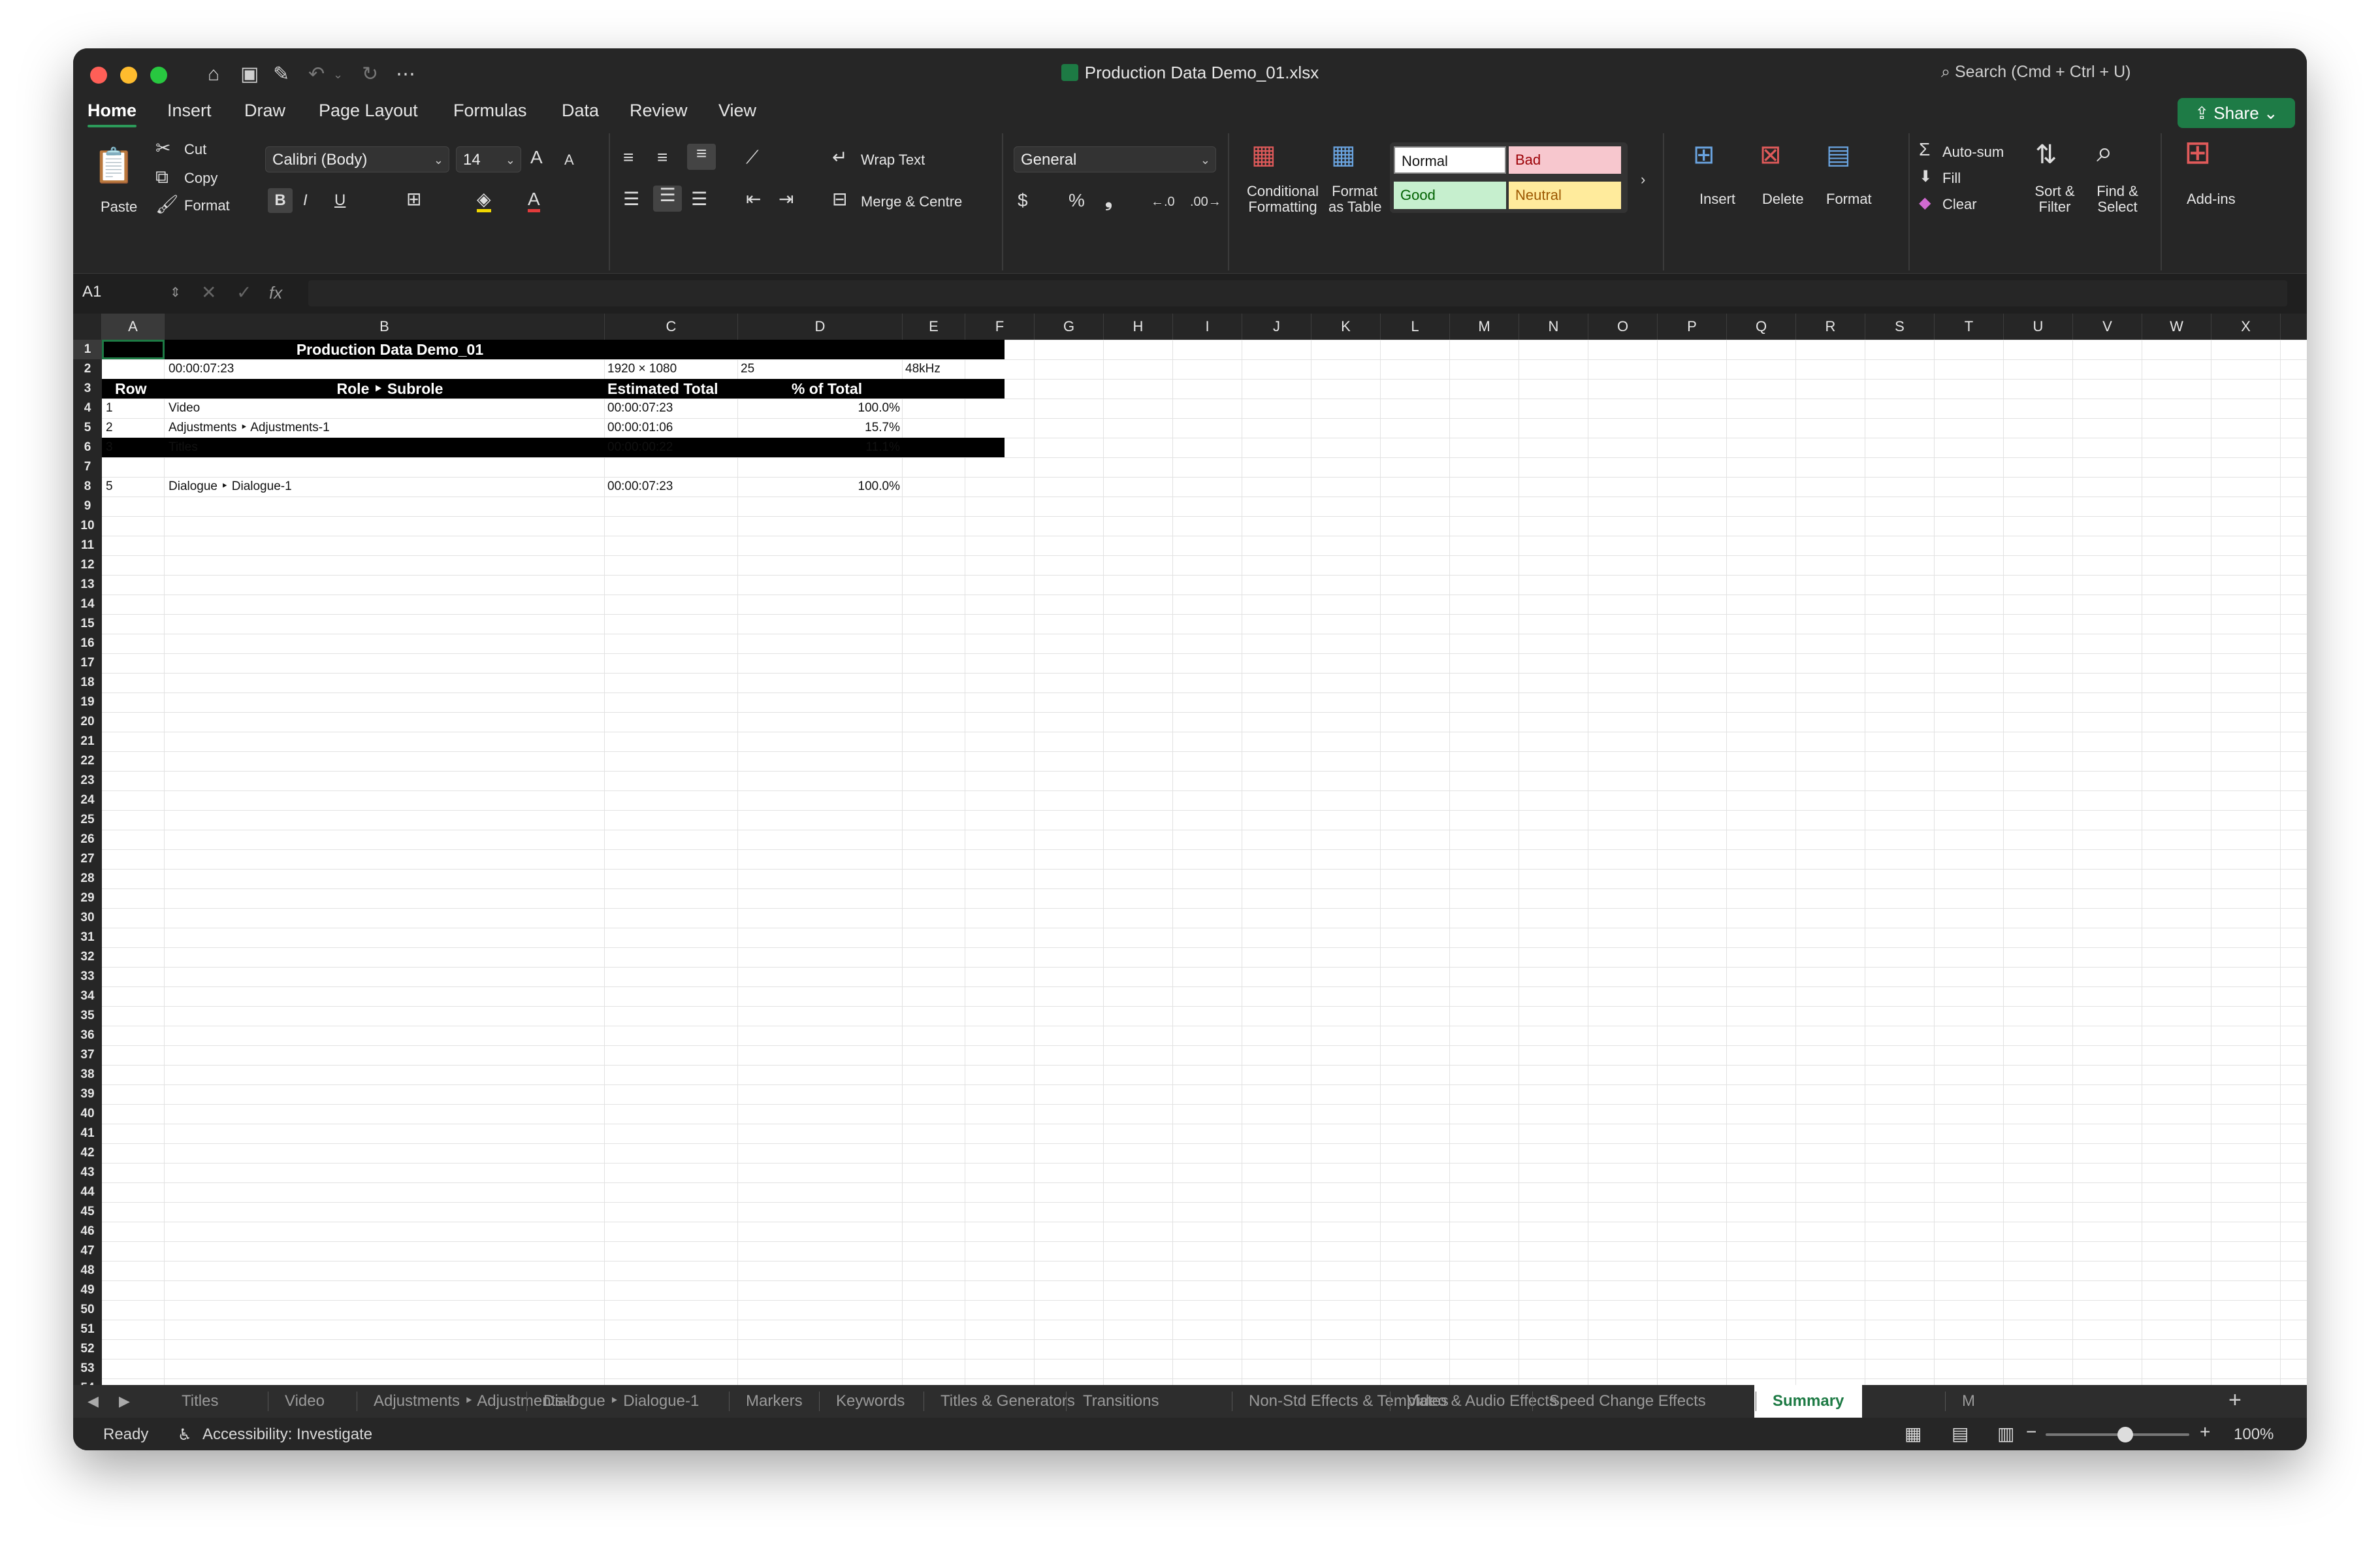  What do you see at coordinates (93, 1401) in the screenshot?
I see `previous-sheet-icon: ◀` at bounding box center [93, 1401].